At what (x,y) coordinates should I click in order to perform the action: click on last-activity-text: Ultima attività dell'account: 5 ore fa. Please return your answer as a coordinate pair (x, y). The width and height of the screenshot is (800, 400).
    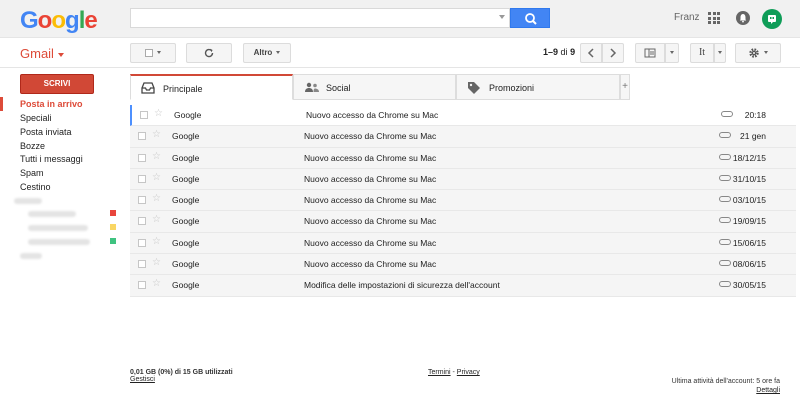
    Looking at the image, I should click on (725, 381).